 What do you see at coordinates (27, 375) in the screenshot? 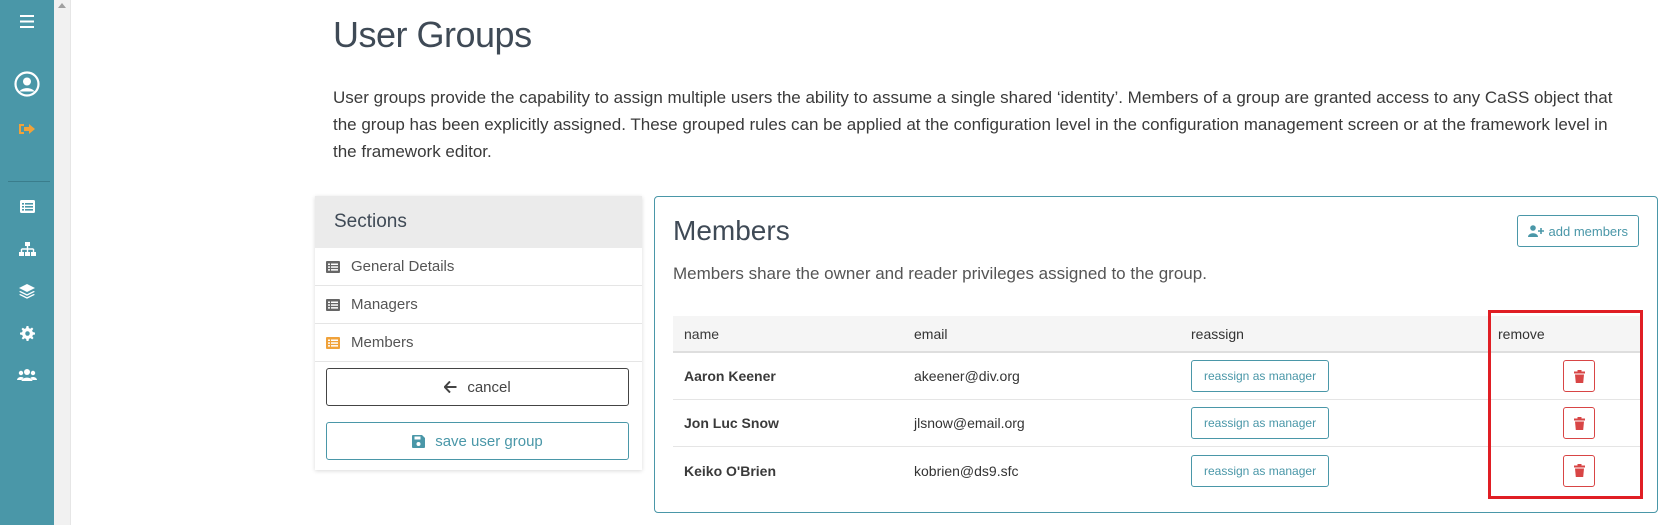
I see `users-icon` at bounding box center [27, 375].